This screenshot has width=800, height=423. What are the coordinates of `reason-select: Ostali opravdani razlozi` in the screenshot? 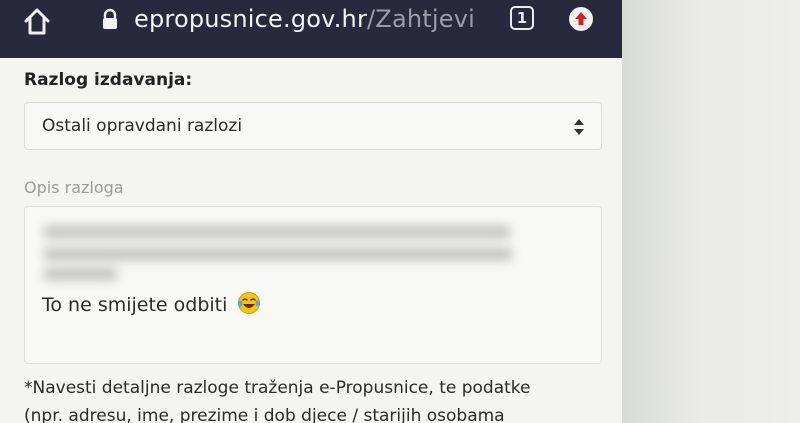 It's located at (313, 126).